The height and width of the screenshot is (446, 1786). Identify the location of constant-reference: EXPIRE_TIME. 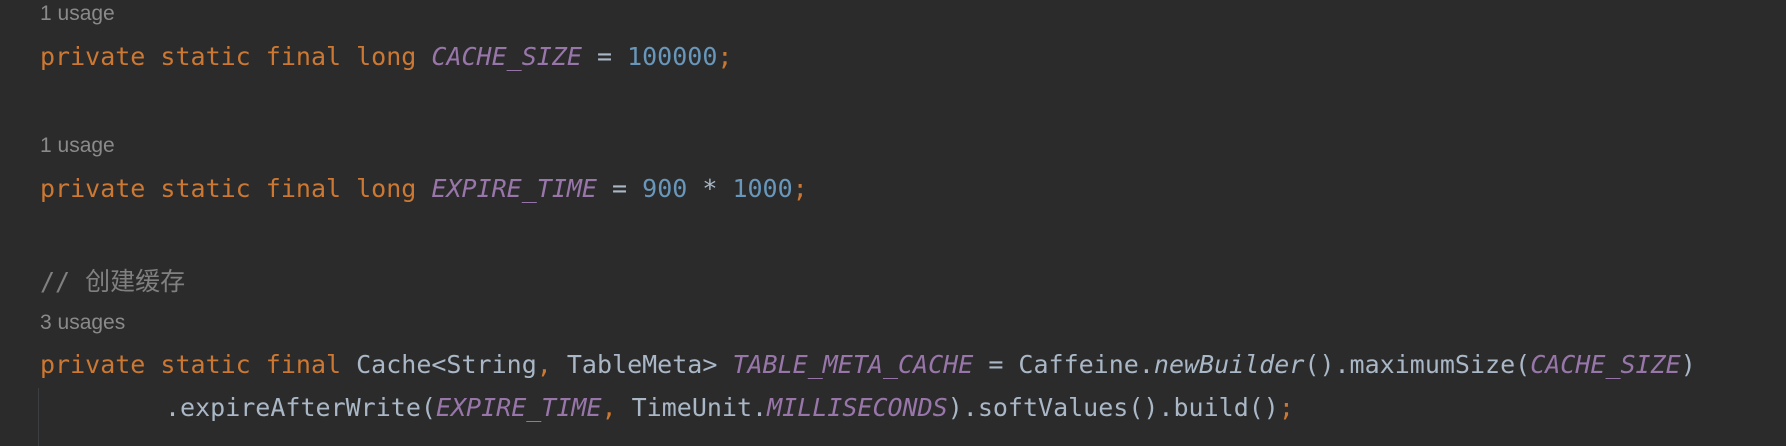
(518, 407).